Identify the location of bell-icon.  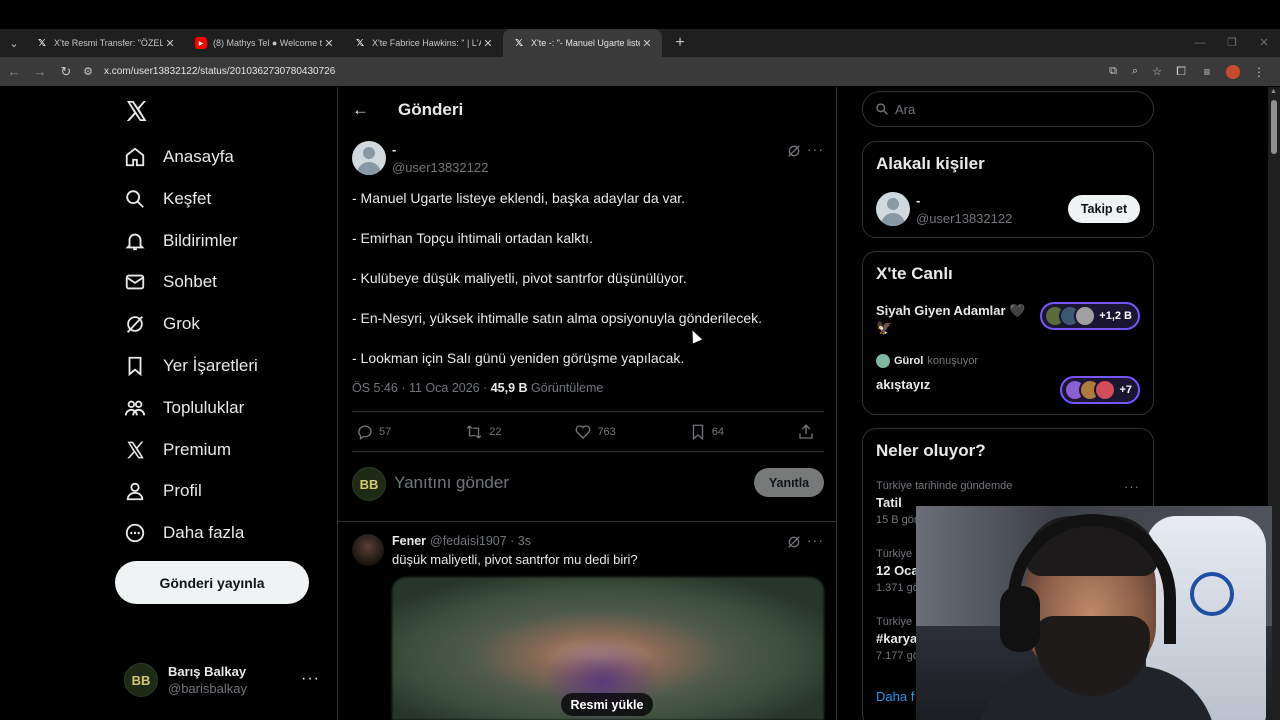
(135, 241).